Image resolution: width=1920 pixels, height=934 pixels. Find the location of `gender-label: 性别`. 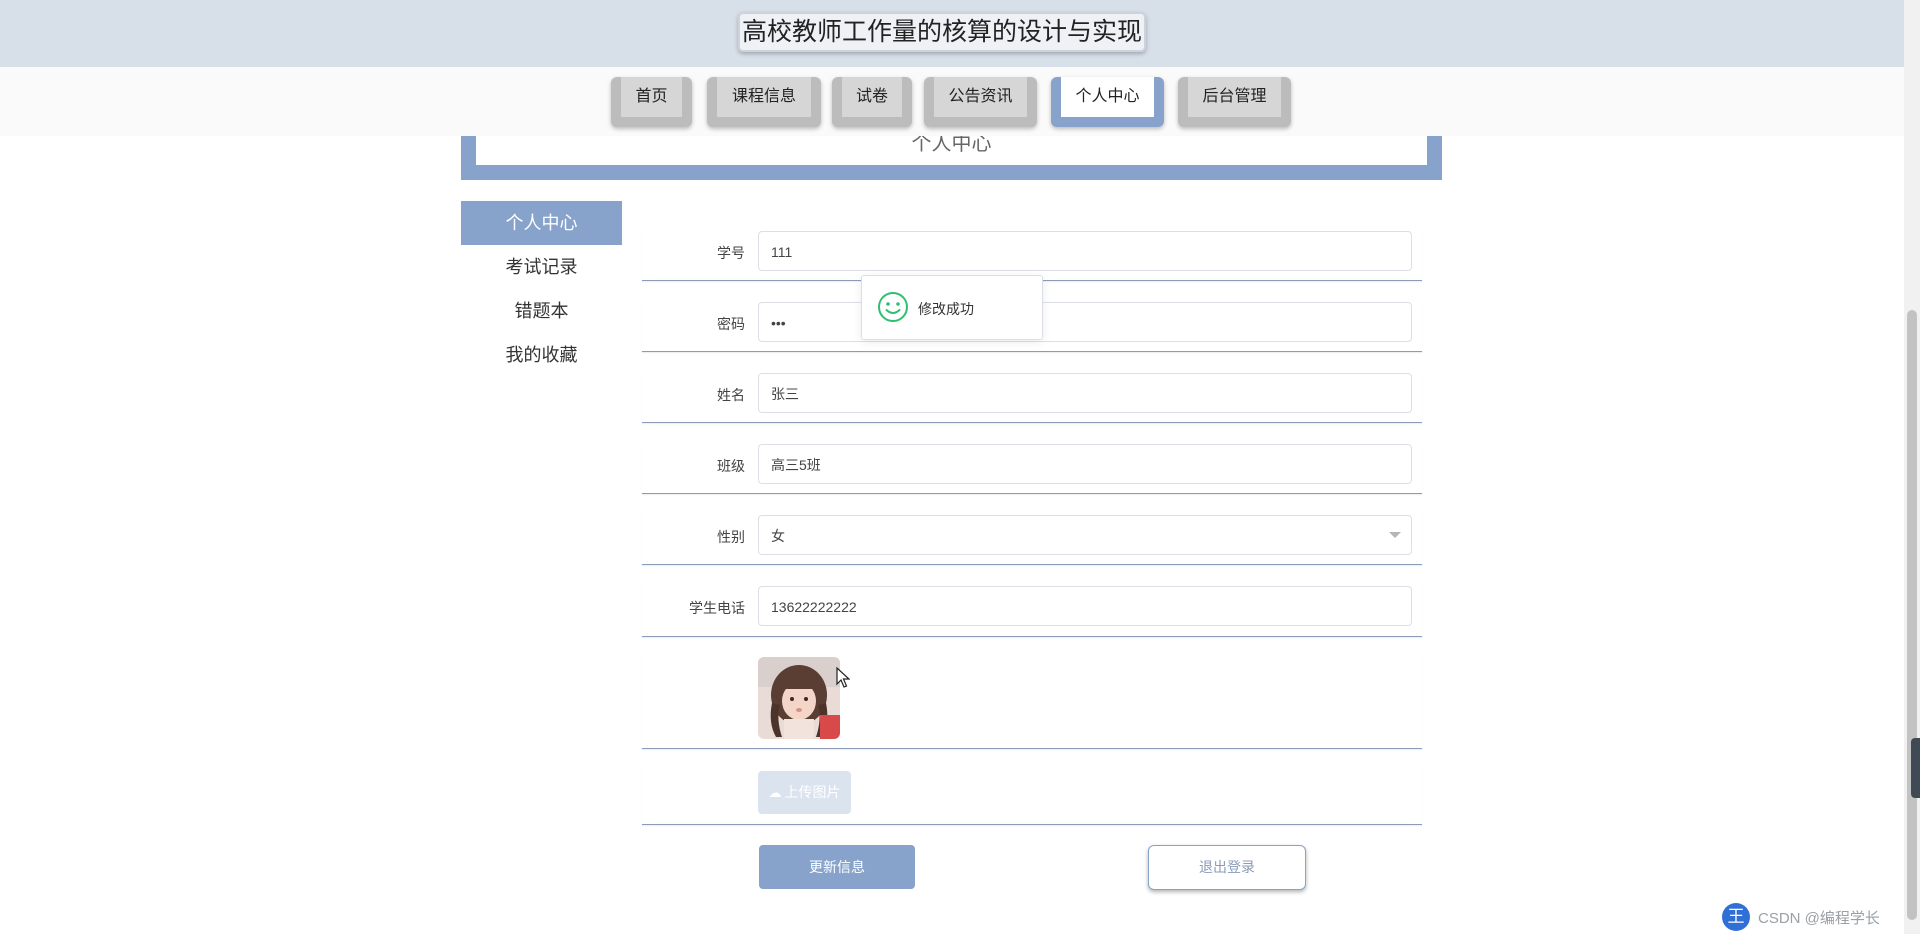

gender-label: 性别 is located at coordinates (731, 537).